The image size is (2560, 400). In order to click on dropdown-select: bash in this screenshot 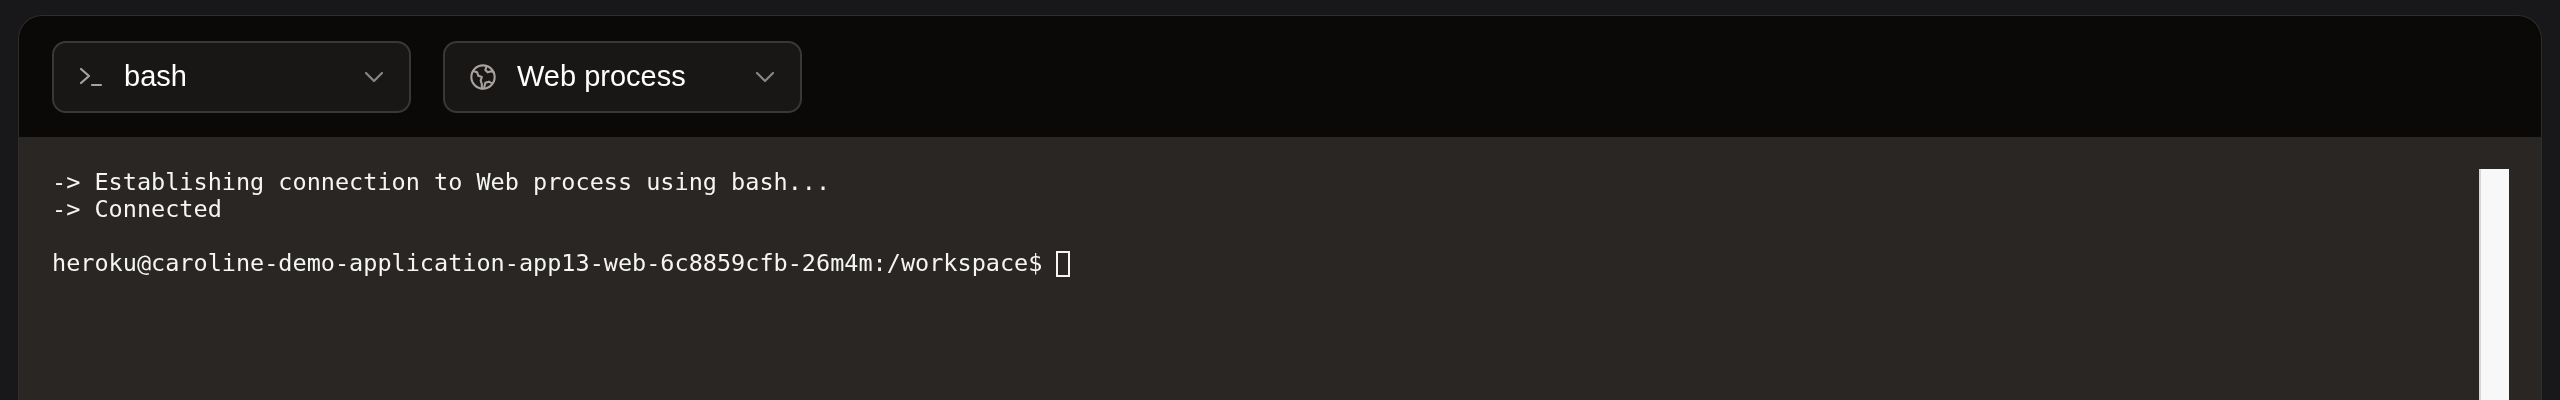, I will do `click(231, 76)`.